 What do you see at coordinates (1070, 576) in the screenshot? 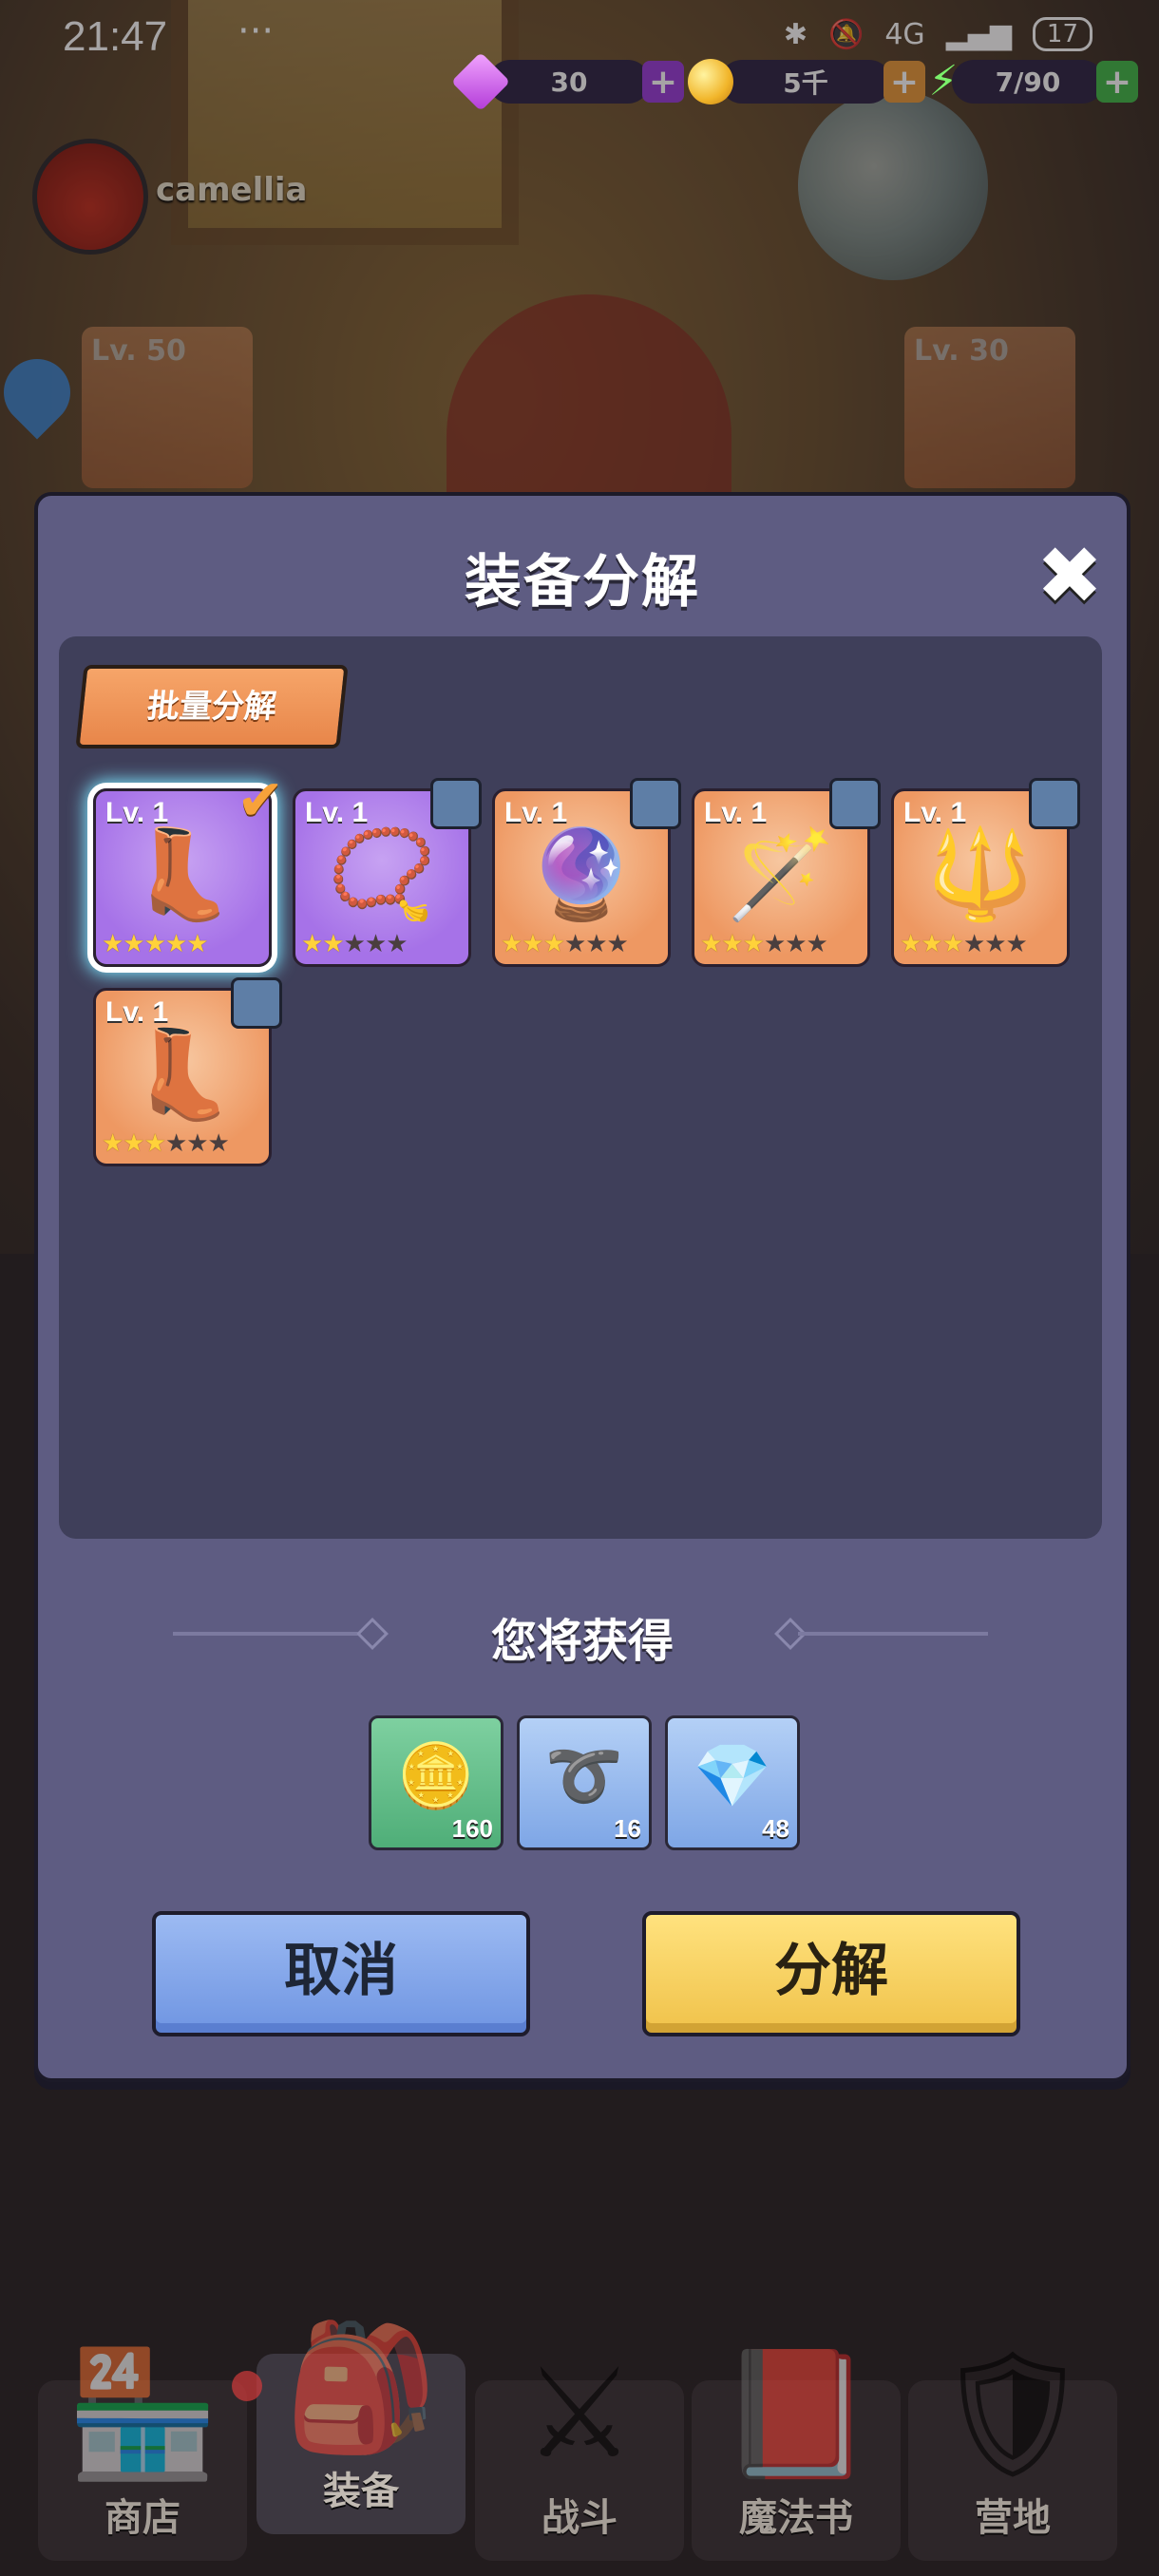
I see `close-button: ✖` at bounding box center [1070, 576].